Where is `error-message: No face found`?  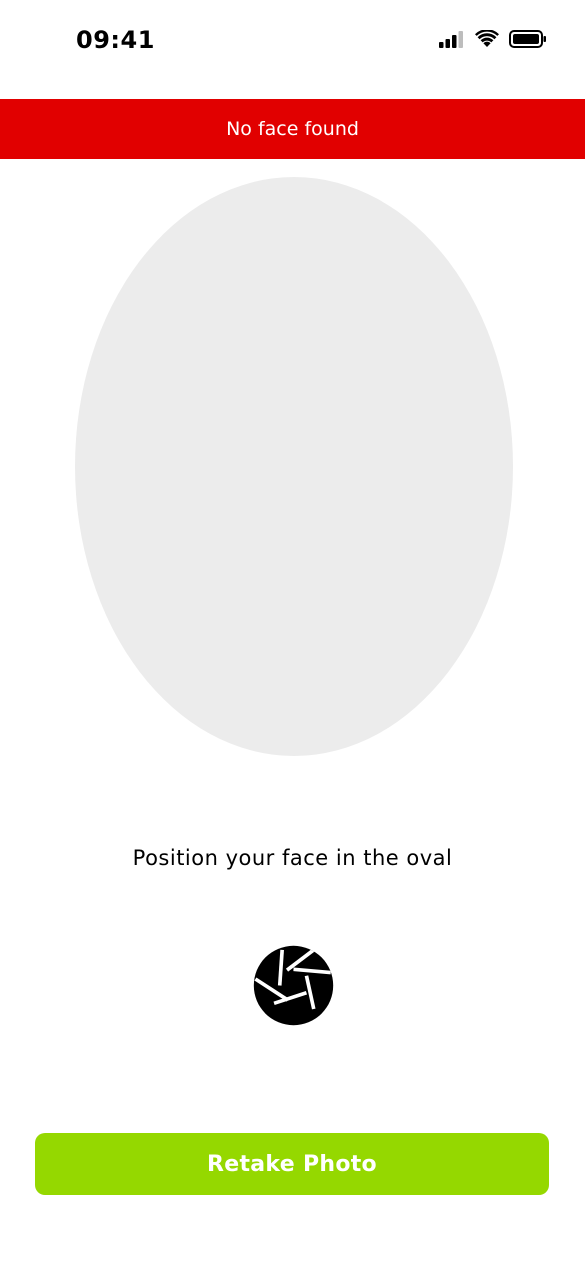
error-message: No face found is located at coordinates (292, 129).